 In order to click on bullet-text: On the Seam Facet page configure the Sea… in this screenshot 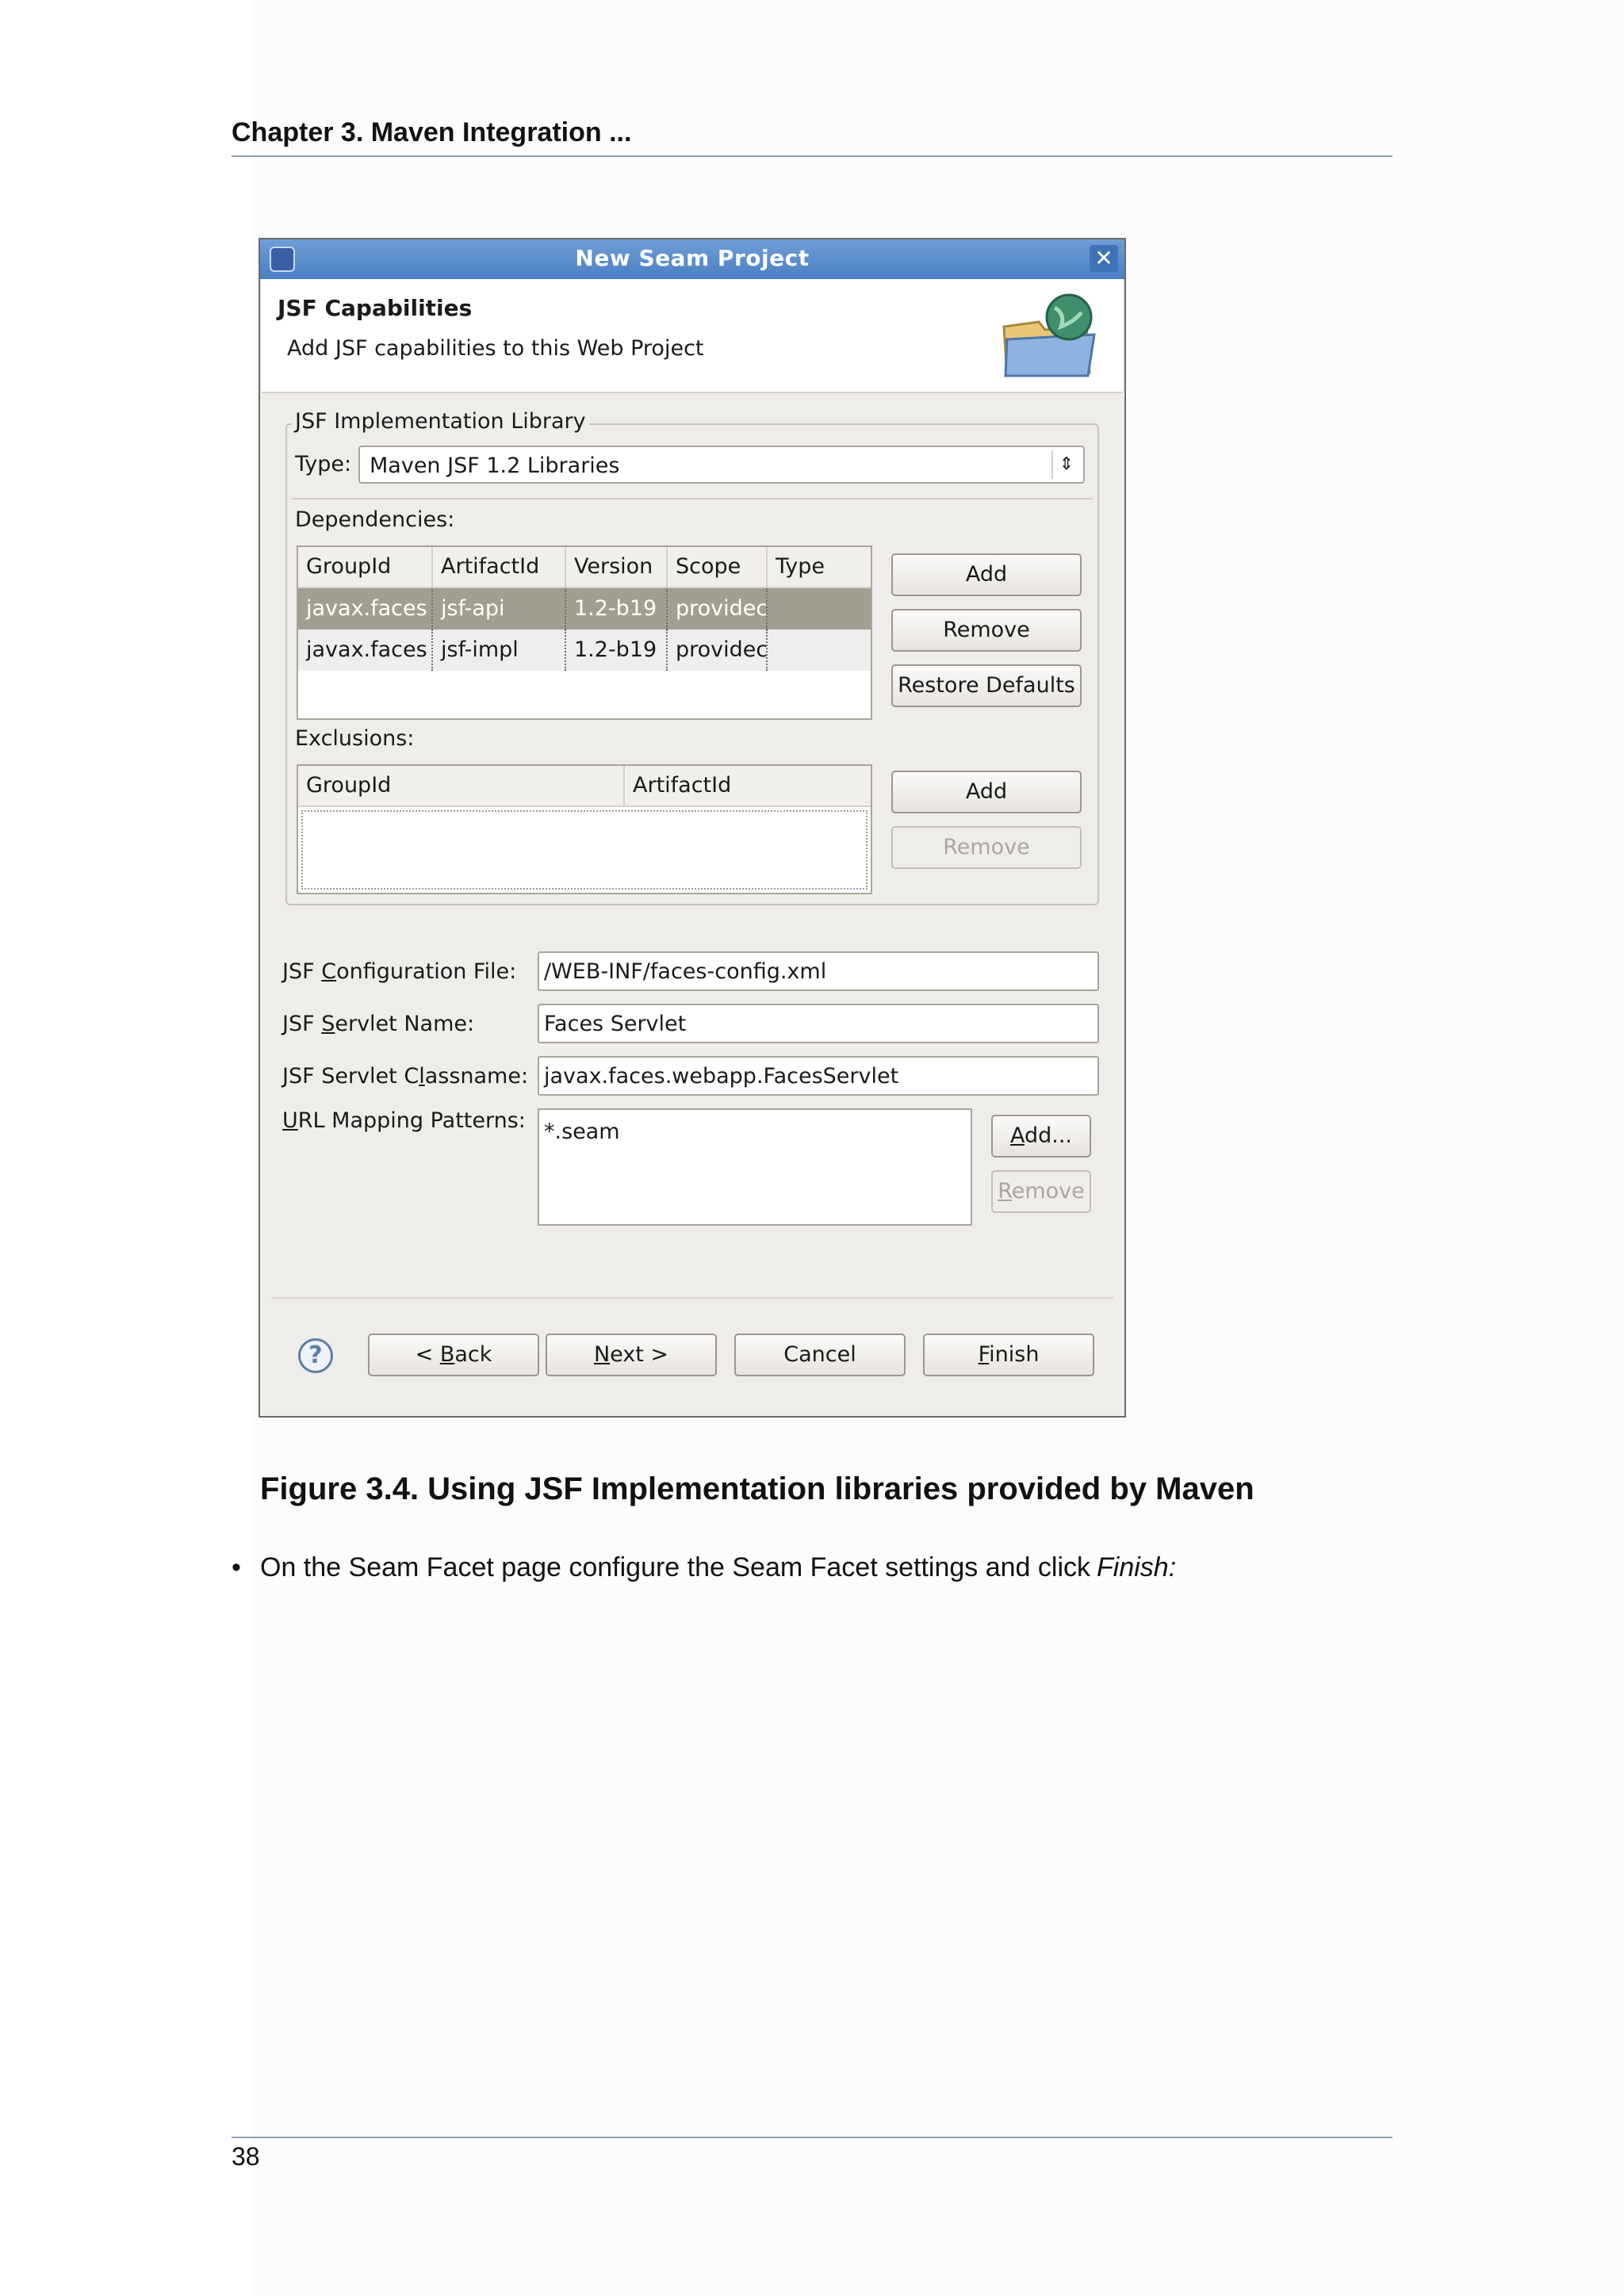, I will do `click(675, 1567)`.